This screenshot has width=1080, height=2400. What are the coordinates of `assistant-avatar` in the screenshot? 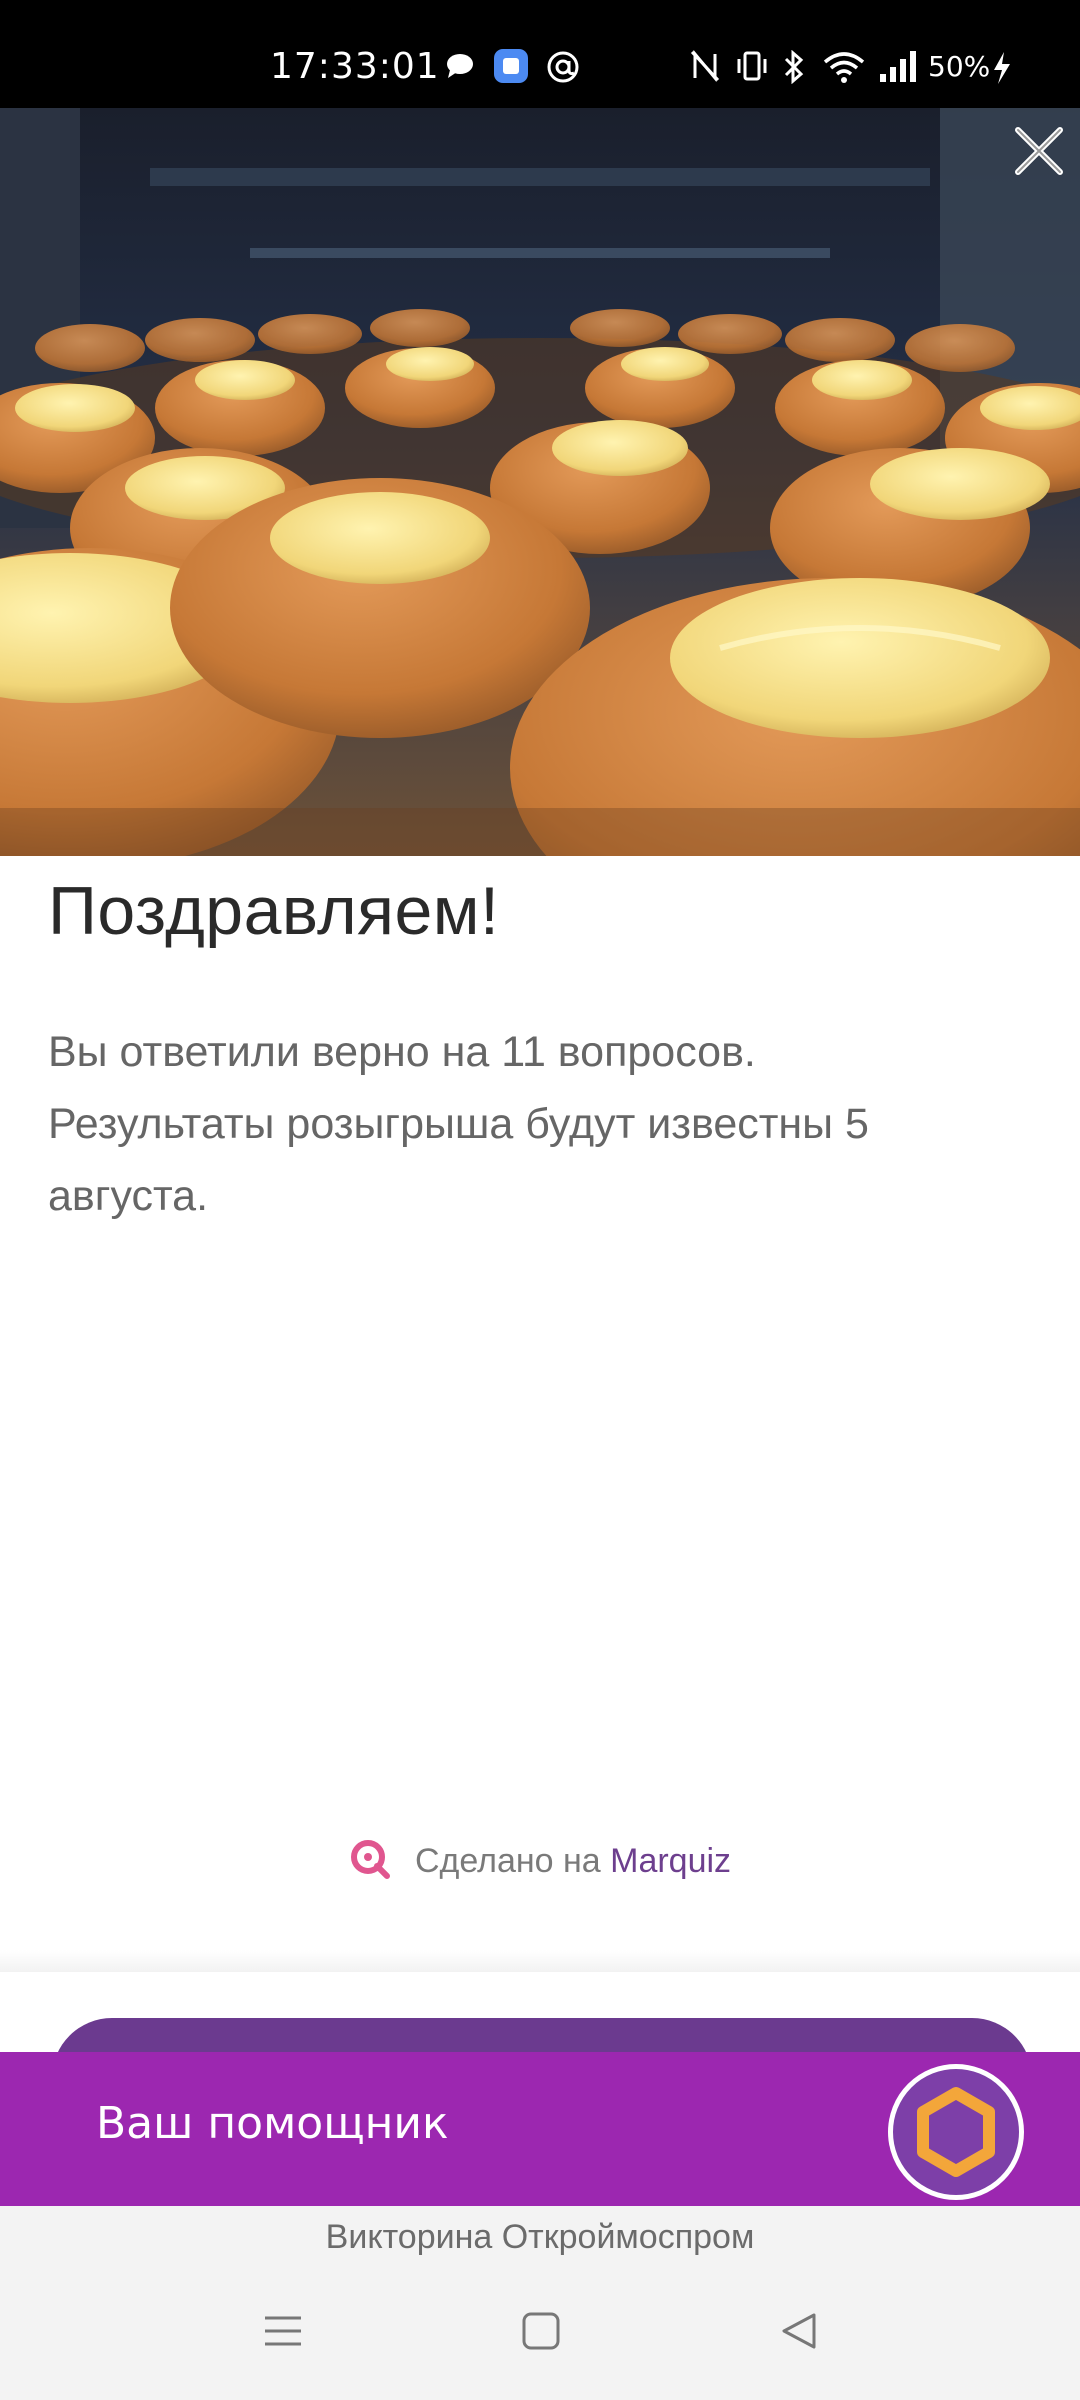 It's located at (956, 2132).